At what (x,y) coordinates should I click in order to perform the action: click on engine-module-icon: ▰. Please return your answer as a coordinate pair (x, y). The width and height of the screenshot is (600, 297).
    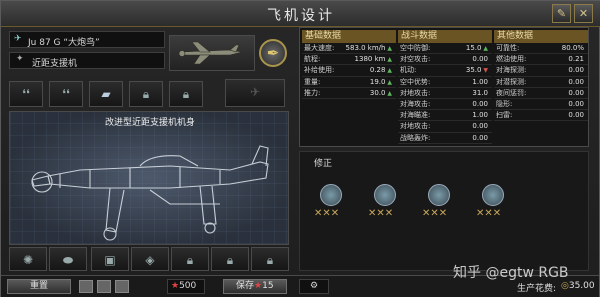
    Looking at the image, I should click on (106, 94).